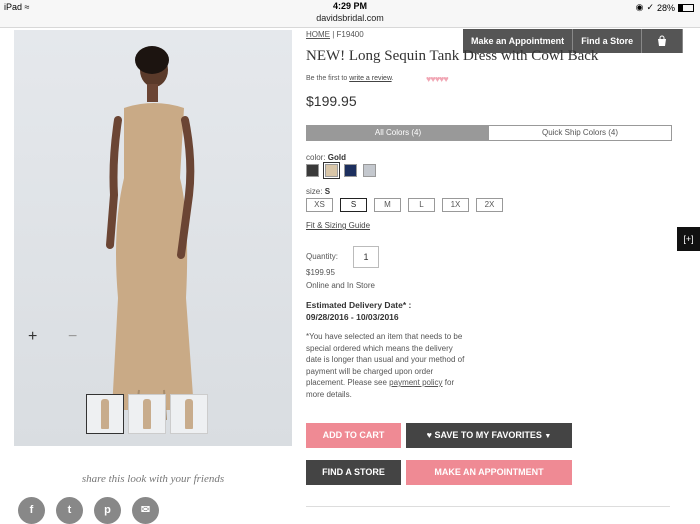  What do you see at coordinates (488, 506) in the screenshot?
I see `divider` at bounding box center [488, 506].